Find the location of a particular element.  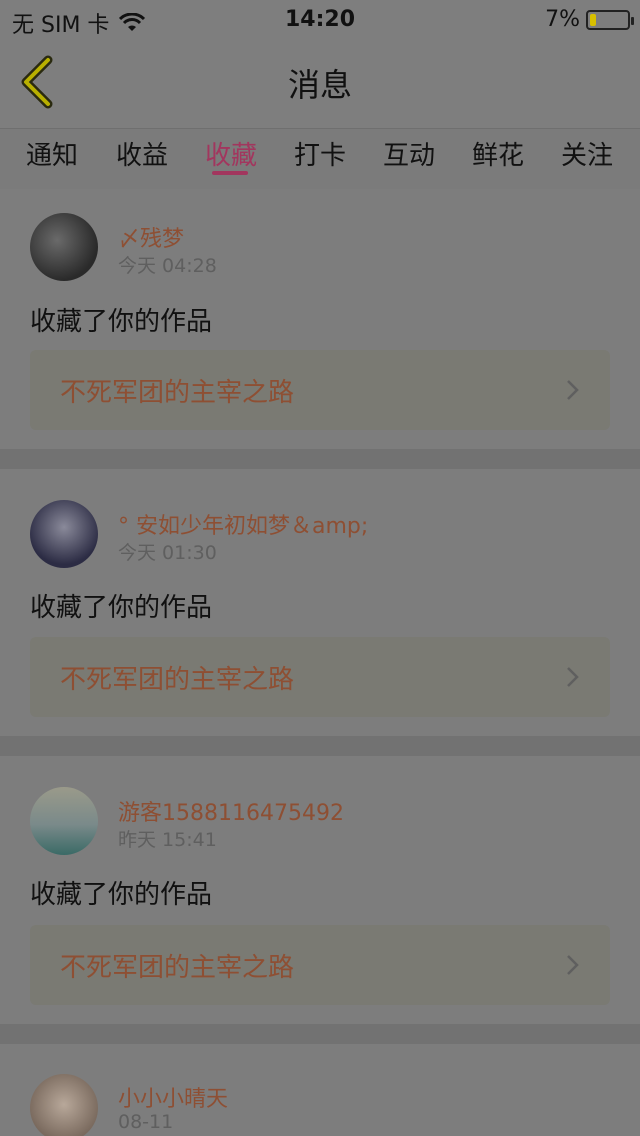

timestamp: 今天 04:28 is located at coordinates (167, 266).